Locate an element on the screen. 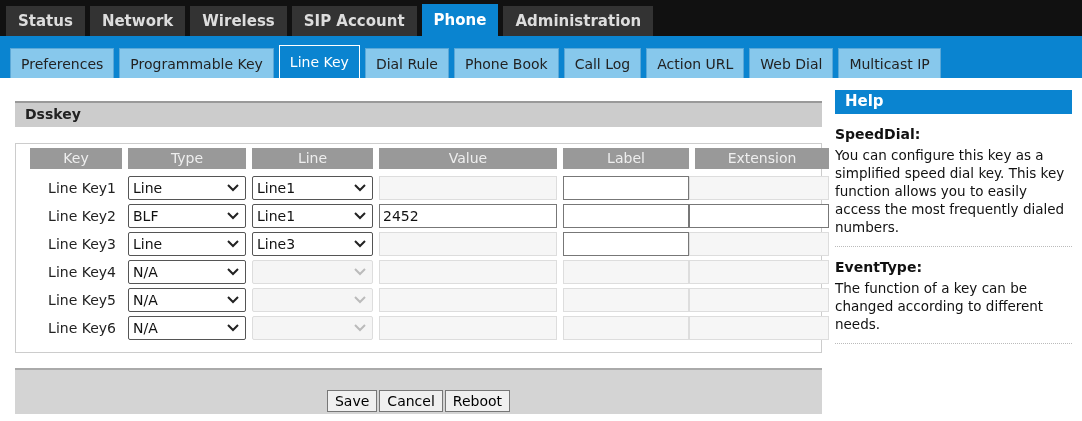 The width and height of the screenshot is (1082, 421). sub-tab: Programmable Key is located at coordinates (196, 63).